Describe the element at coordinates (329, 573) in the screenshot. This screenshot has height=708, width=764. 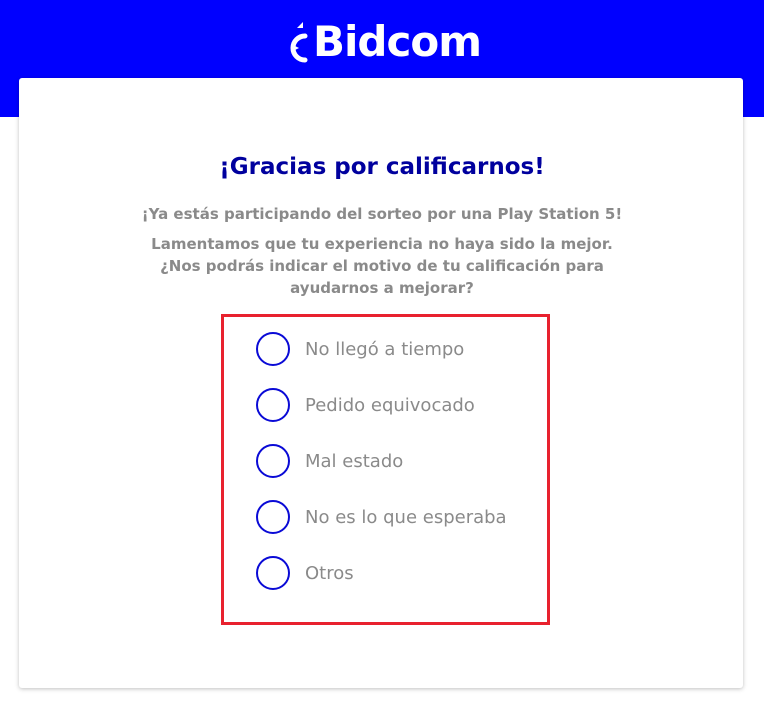
I see `option-label: Otros` at that location.